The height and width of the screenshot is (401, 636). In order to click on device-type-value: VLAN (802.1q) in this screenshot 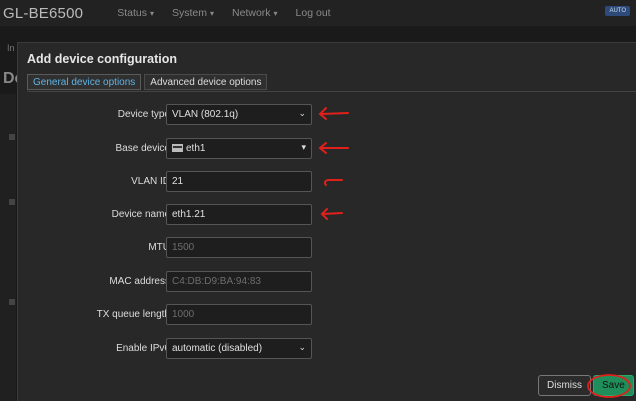, I will do `click(205, 114)`.